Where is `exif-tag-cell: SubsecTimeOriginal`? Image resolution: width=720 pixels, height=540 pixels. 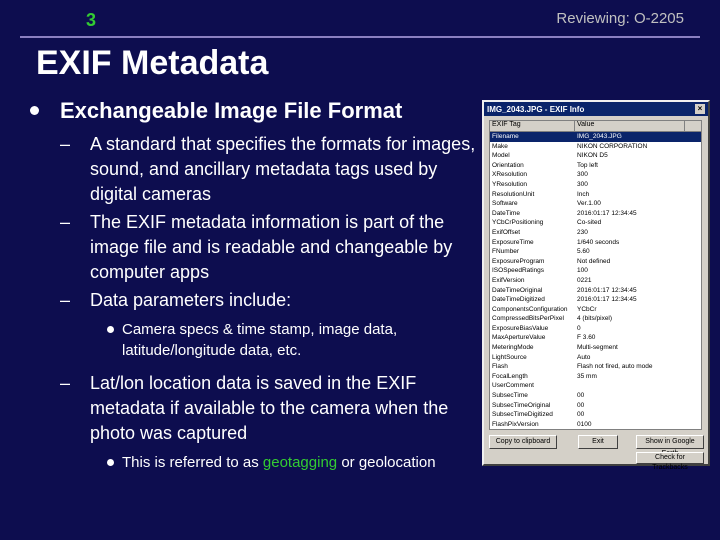 exif-tag-cell: SubsecTimeOriginal is located at coordinates (521, 405).